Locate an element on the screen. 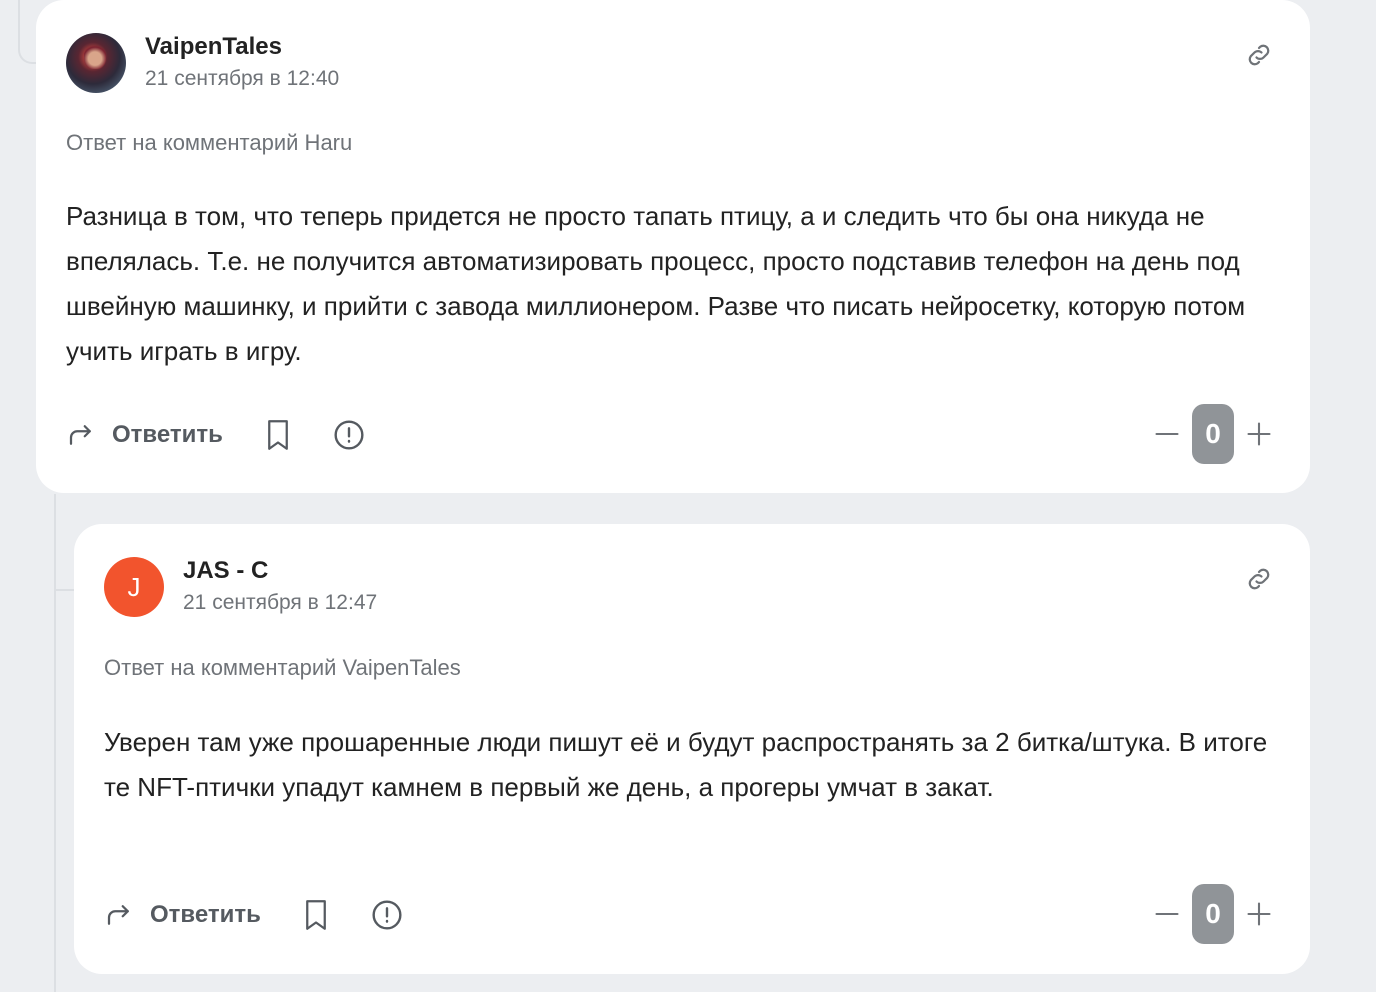 The image size is (1376, 992). comment-date: 21 сентября в 12:40 is located at coordinates (242, 79).